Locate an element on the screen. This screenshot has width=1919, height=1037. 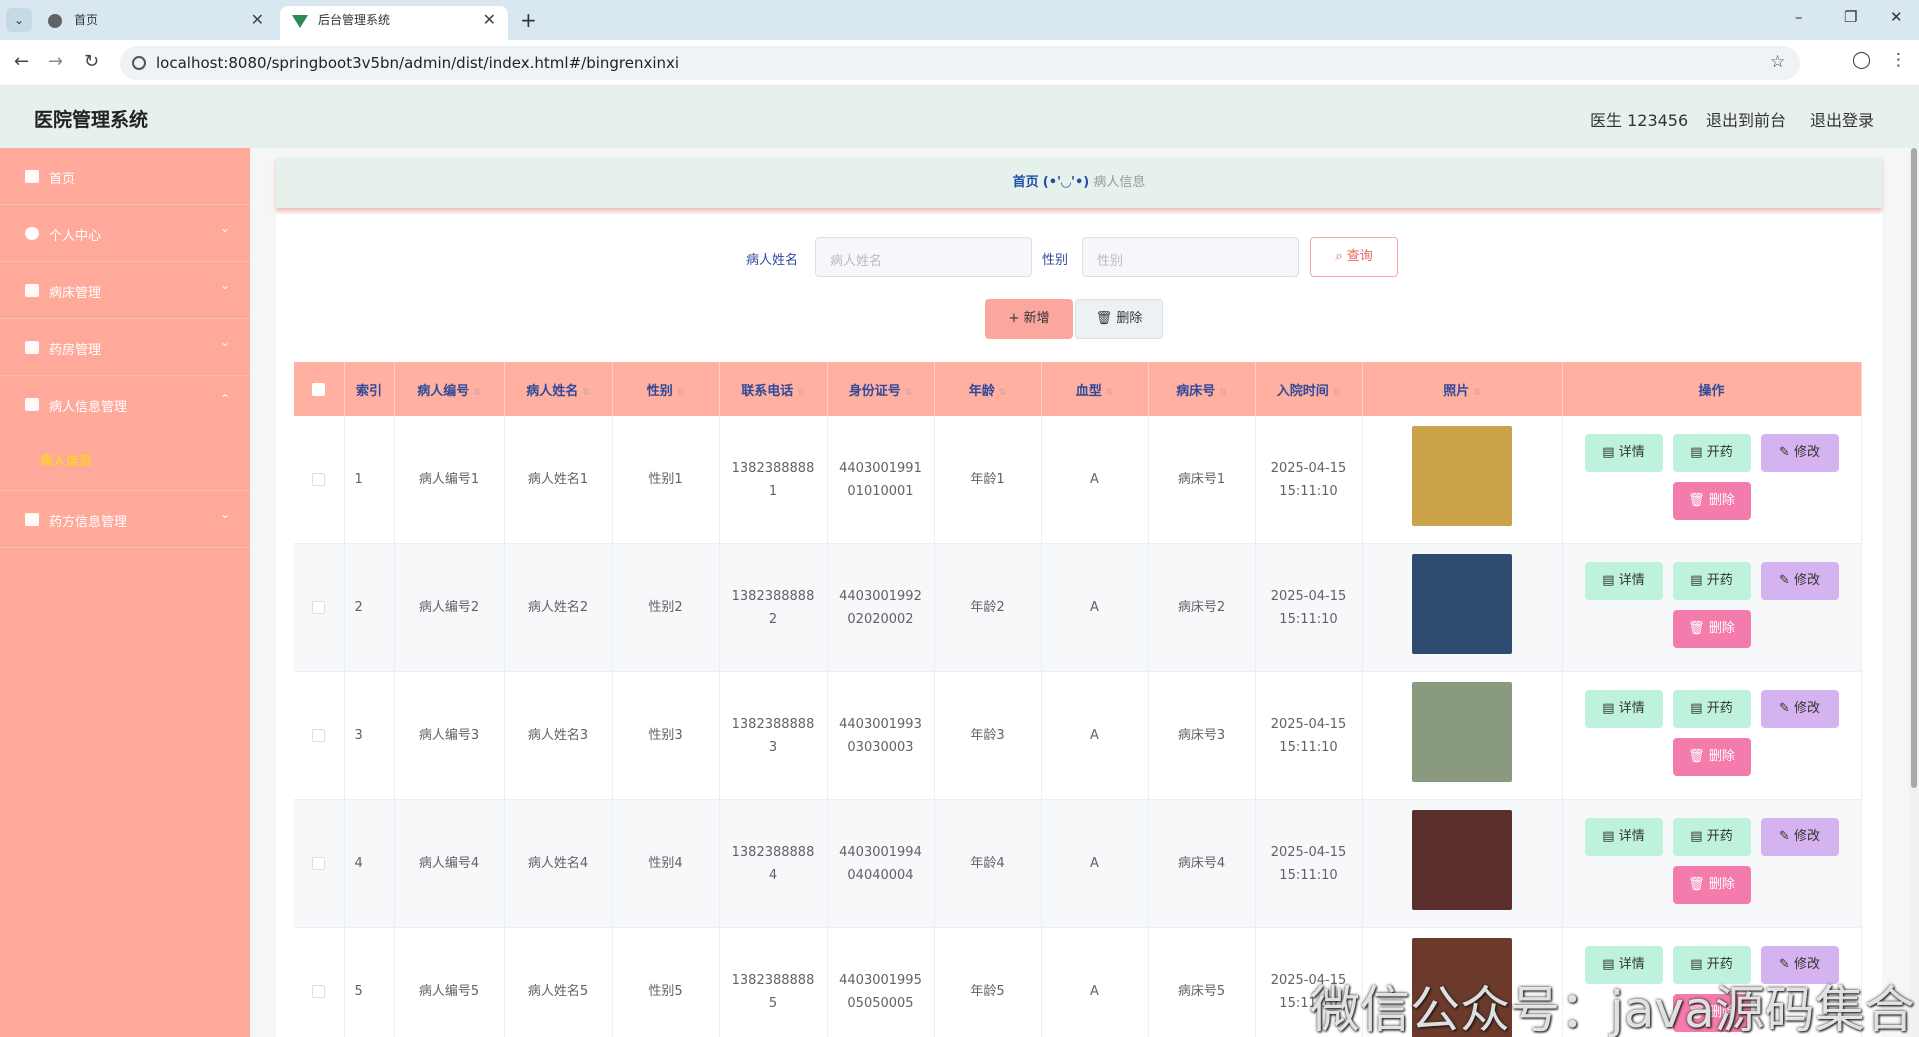
column-header: 性别 ⇅ is located at coordinates (666, 389).